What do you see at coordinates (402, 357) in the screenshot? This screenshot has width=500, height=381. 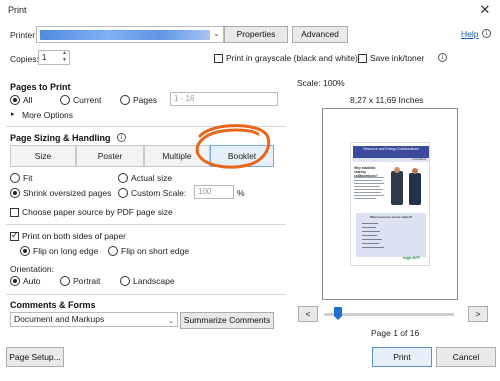 I see `print-button: Print` at bounding box center [402, 357].